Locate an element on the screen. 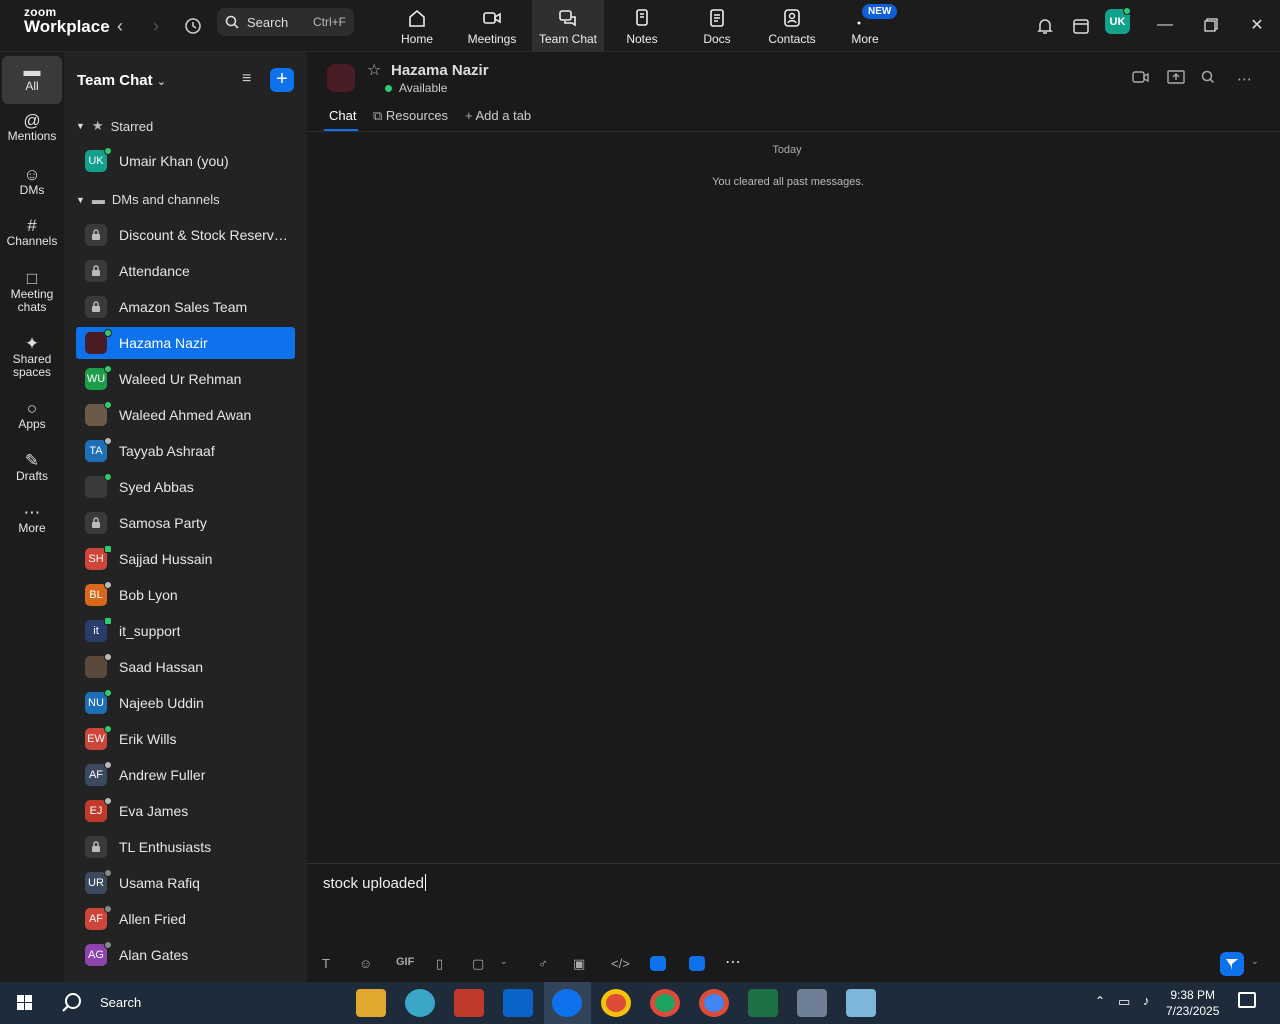 Image resolution: width=1280 pixels, height=1024 pixels. dm-list-item: UR Usama Rafiq is located at coordinates (185, 883).